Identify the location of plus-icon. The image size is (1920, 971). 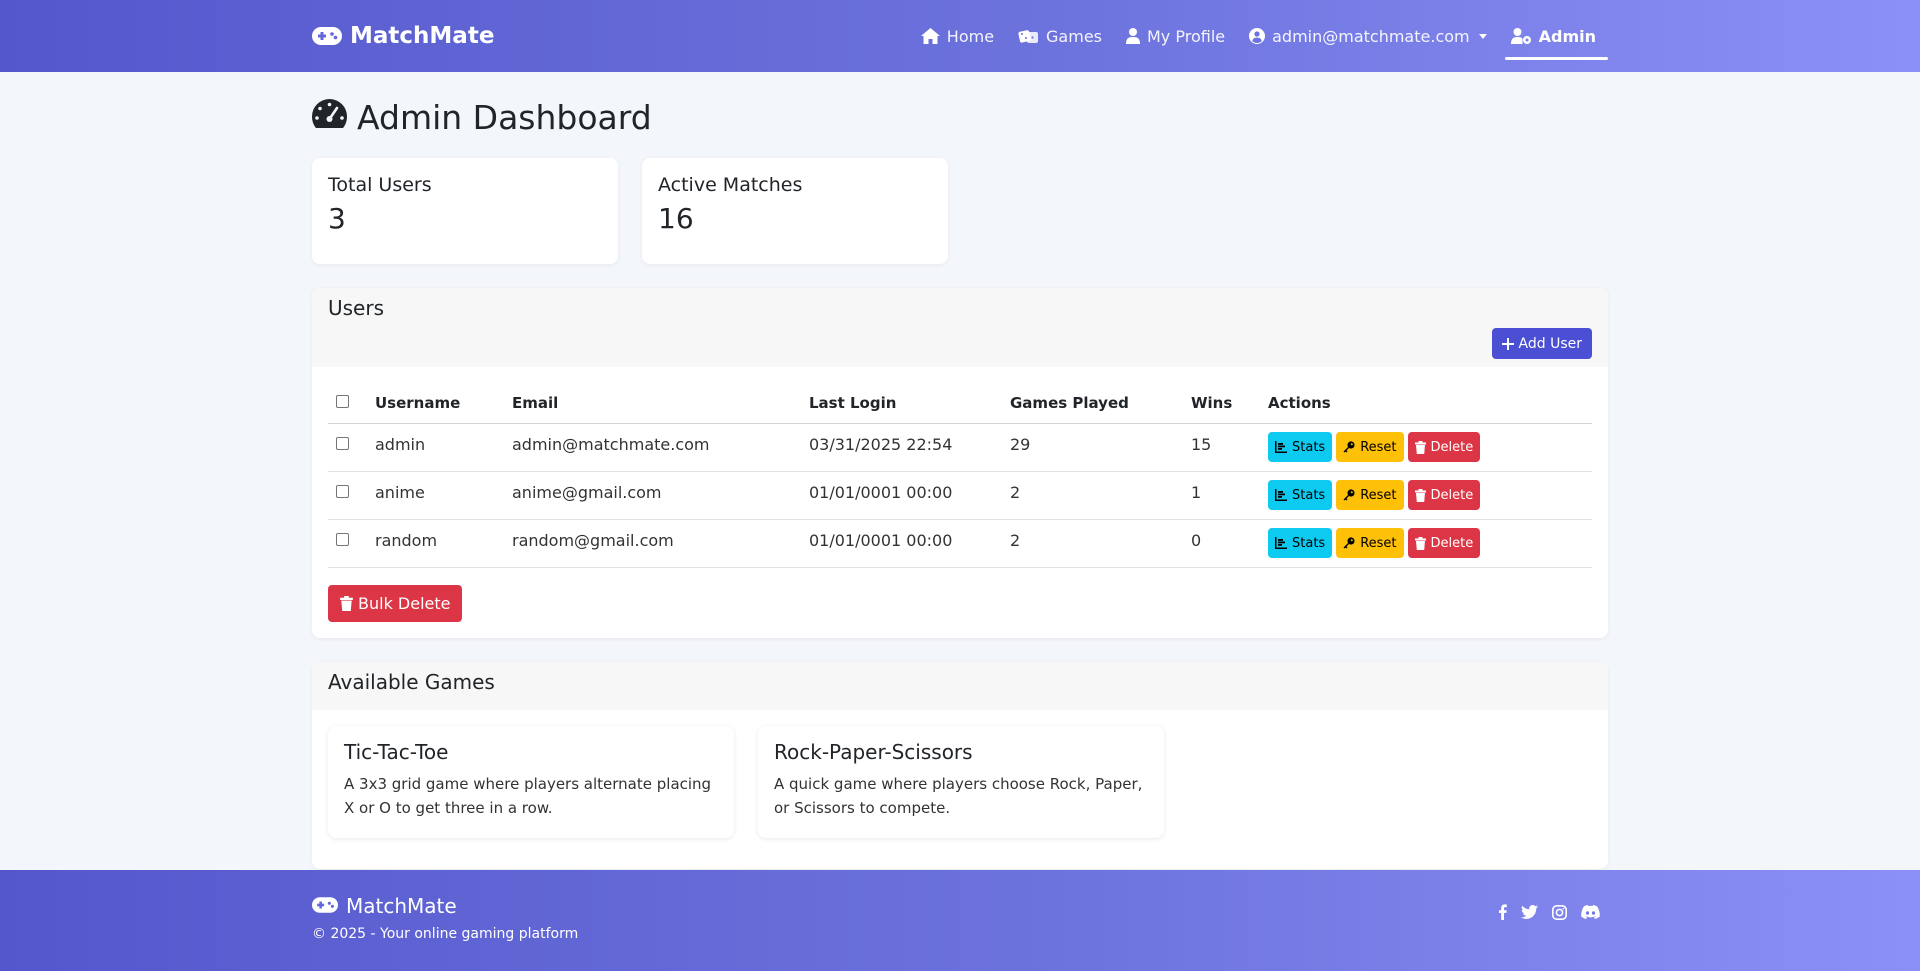
(1507, 343).